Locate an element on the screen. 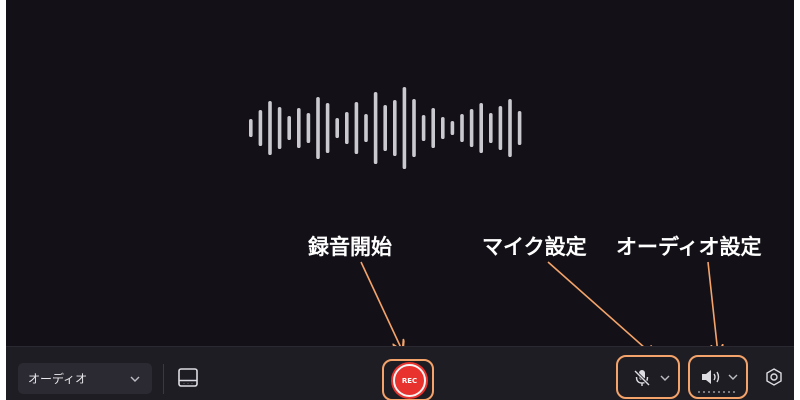  bottom-toolbar: オーディオ REC is located at coordinates (400, 373).